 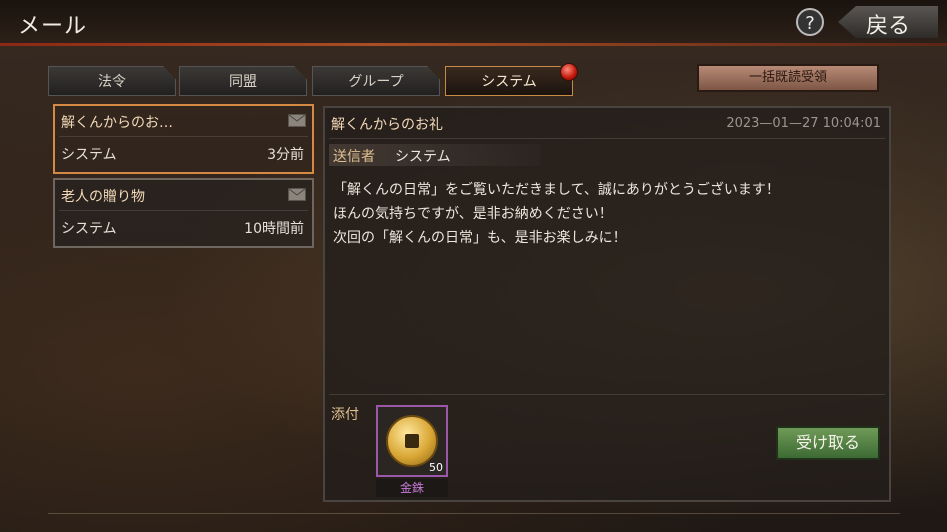 What do you see at coordinates (112, 81) in the screenshot?
I see `tab-hourei: 法令` at bounding box center [112, 81].